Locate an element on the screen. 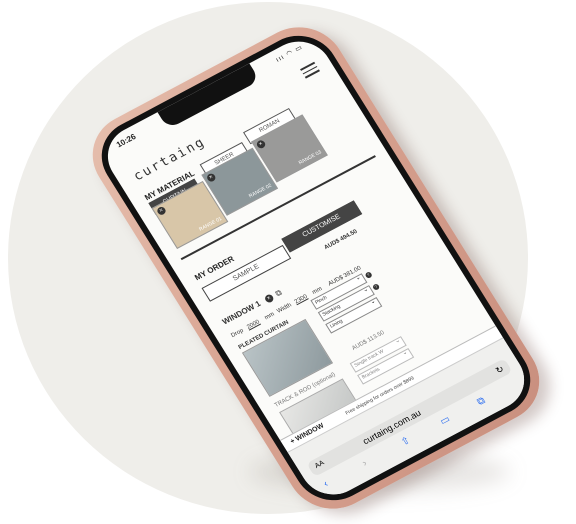 The image size is (576, 524). tabs-icon: ⧉ is located at coordinates (481, 401).